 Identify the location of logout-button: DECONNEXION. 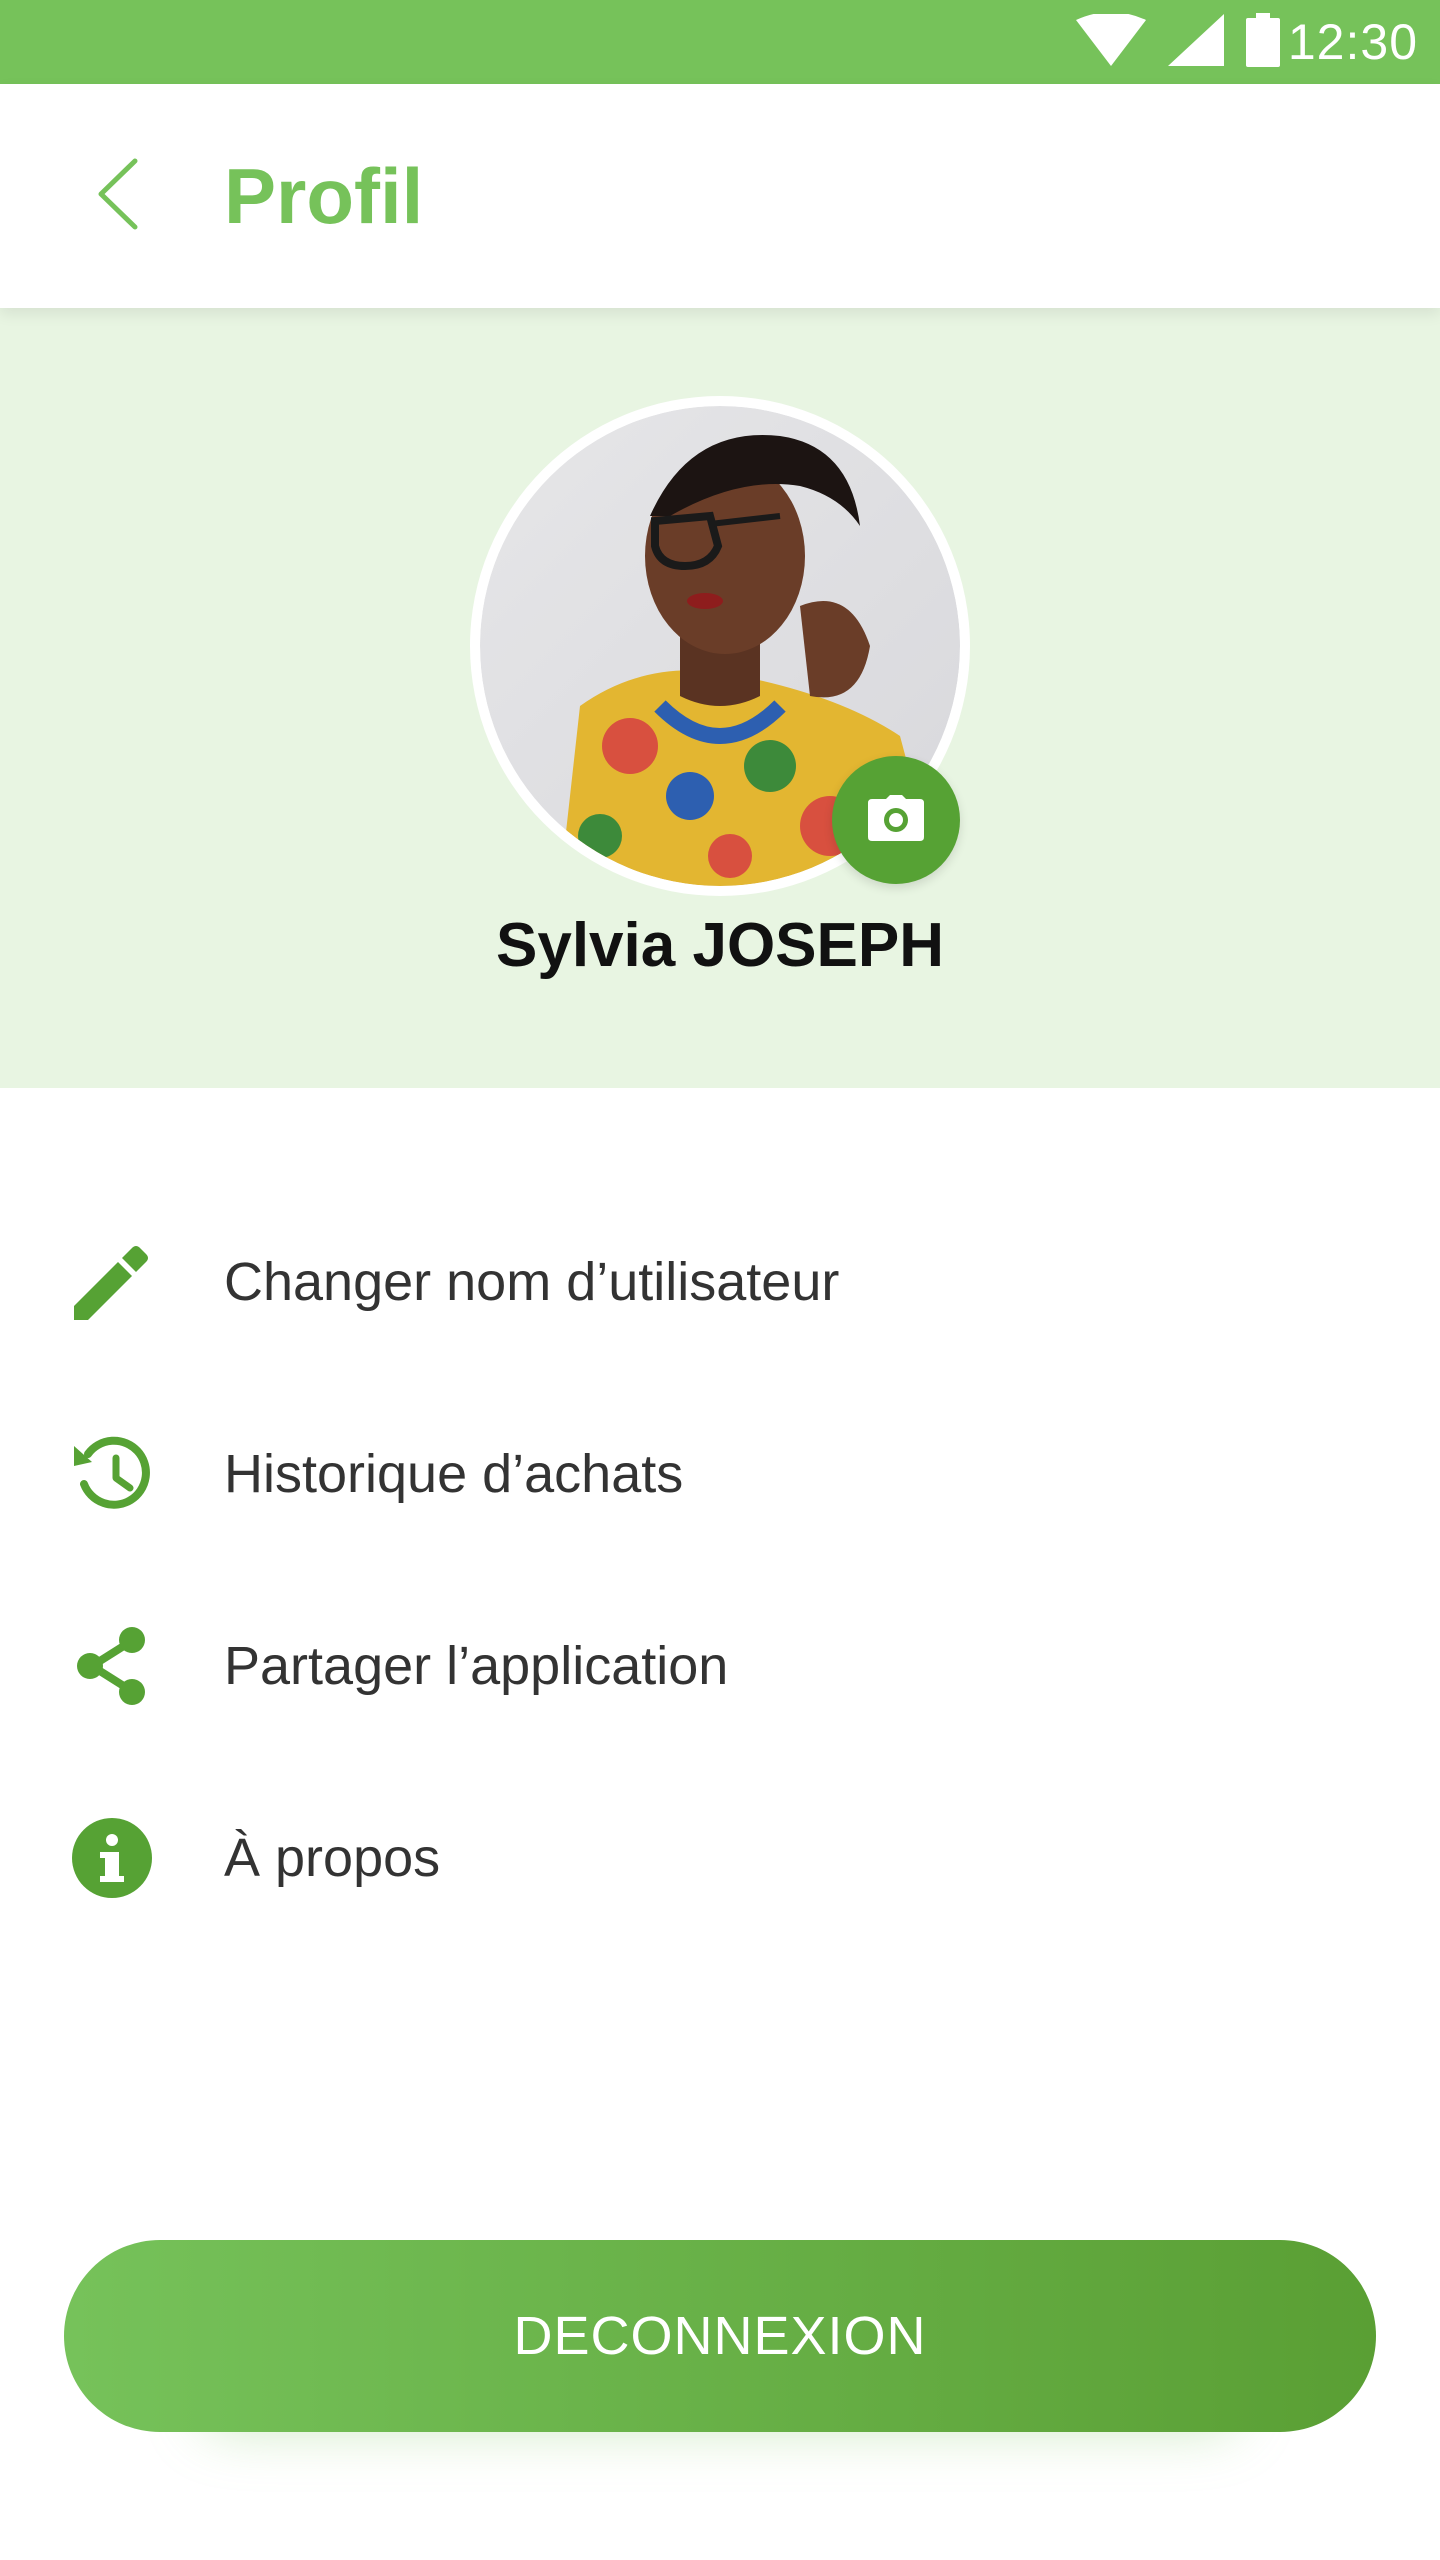
(720, 2336).